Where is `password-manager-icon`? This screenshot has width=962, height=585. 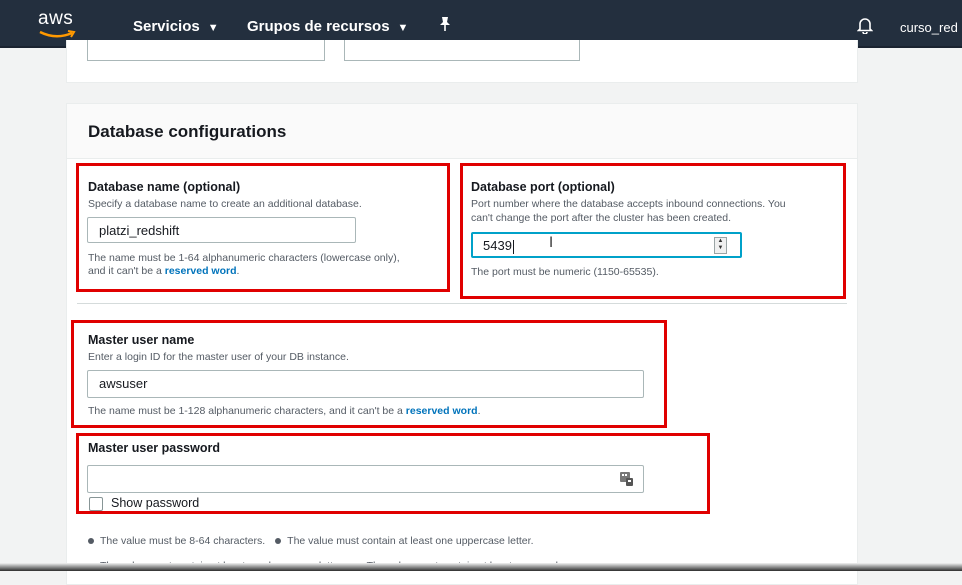
password-manager-icon is located at coordinates (626, 479).